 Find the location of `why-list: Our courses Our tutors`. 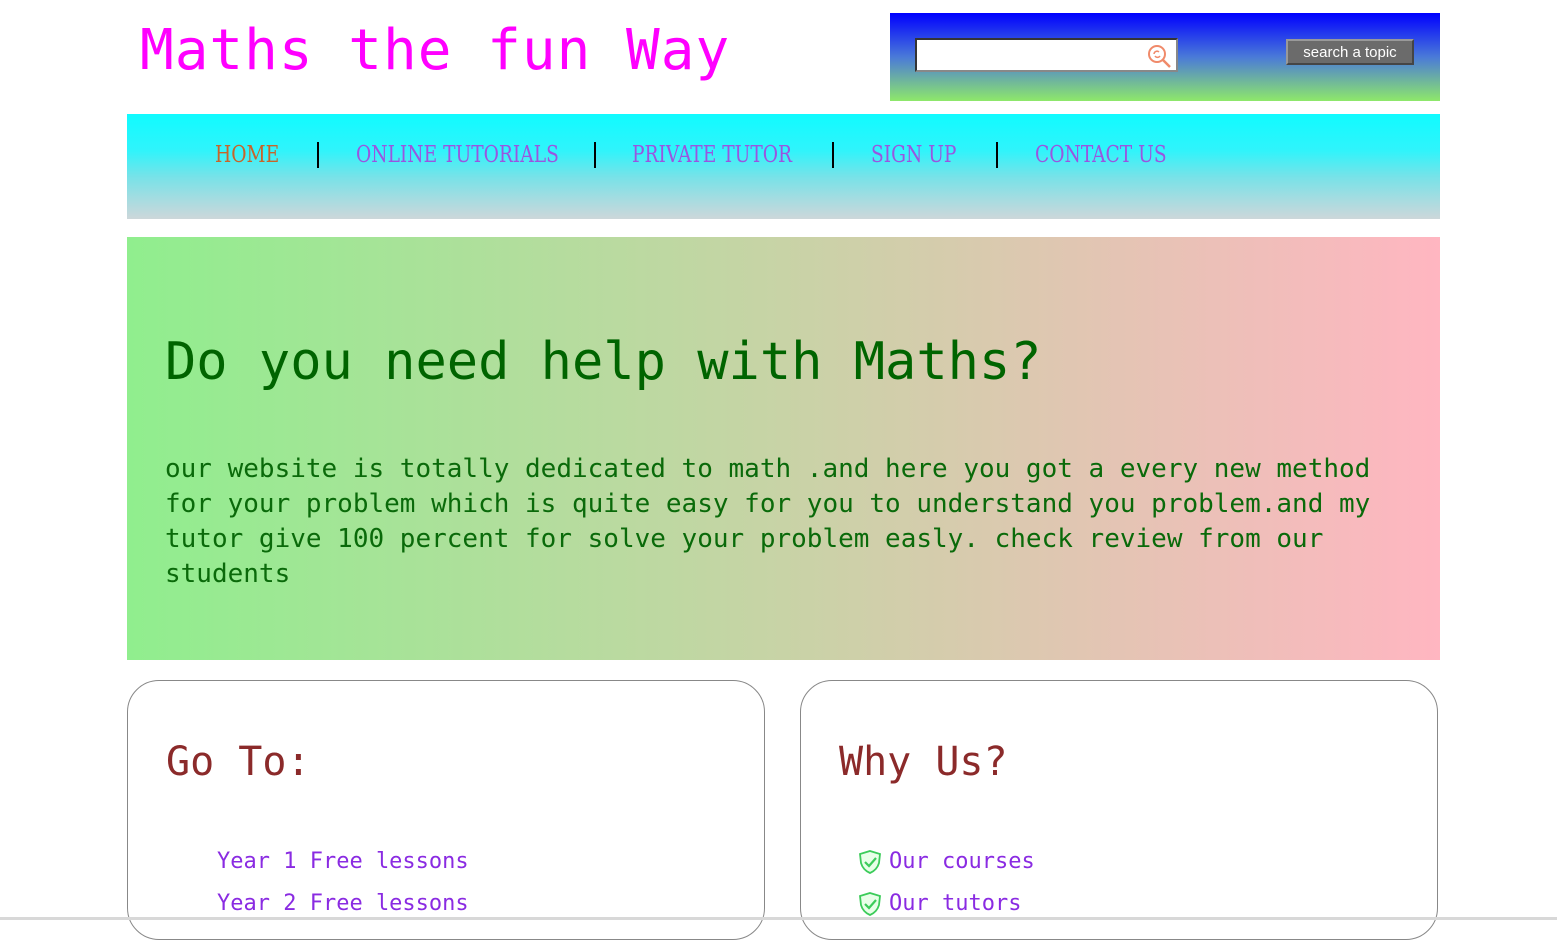

why-list: Our courses Our tutors is located at coordinates (946, 883).